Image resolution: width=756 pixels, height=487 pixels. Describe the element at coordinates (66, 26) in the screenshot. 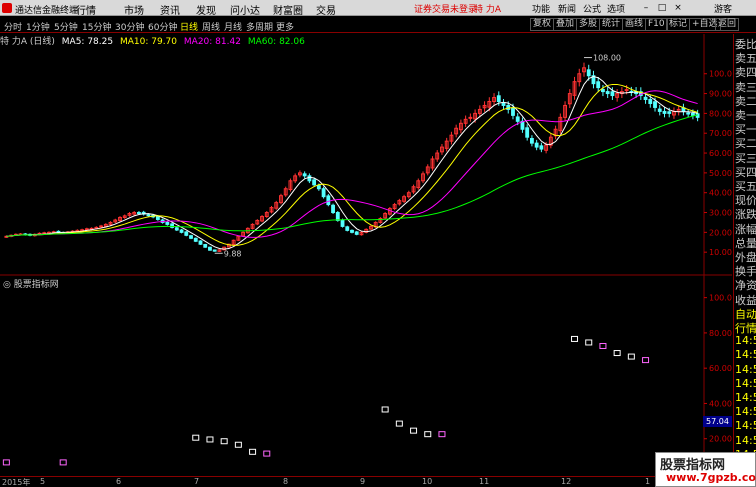

I see `period-tab: 5分钟` at that location.